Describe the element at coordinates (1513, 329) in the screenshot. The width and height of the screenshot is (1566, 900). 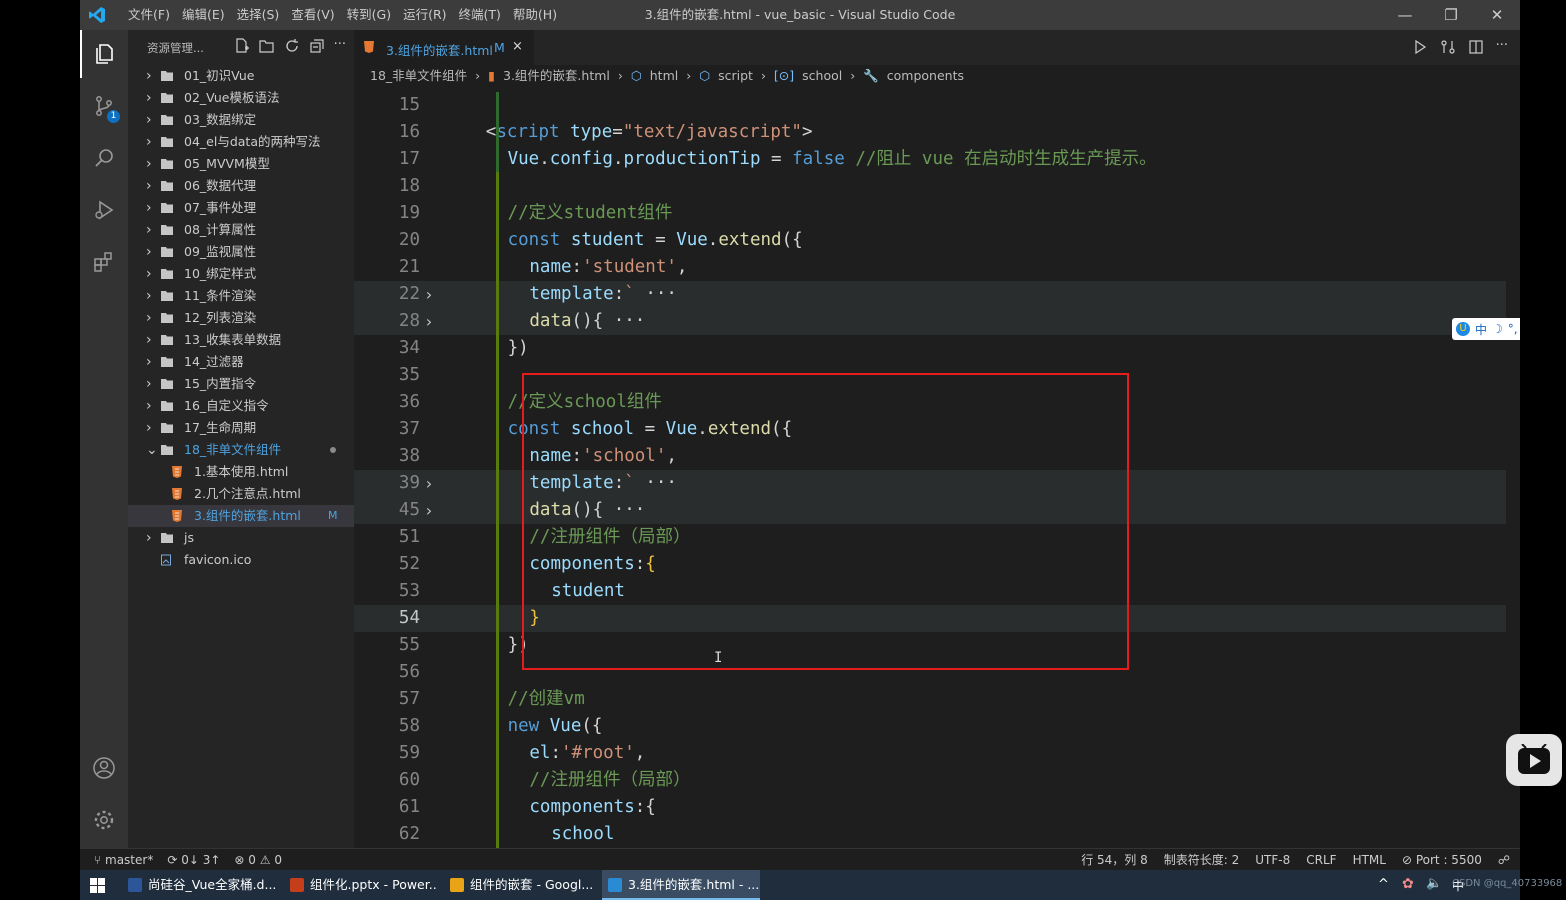
I see `ime-punct-icon: °,` at that location.